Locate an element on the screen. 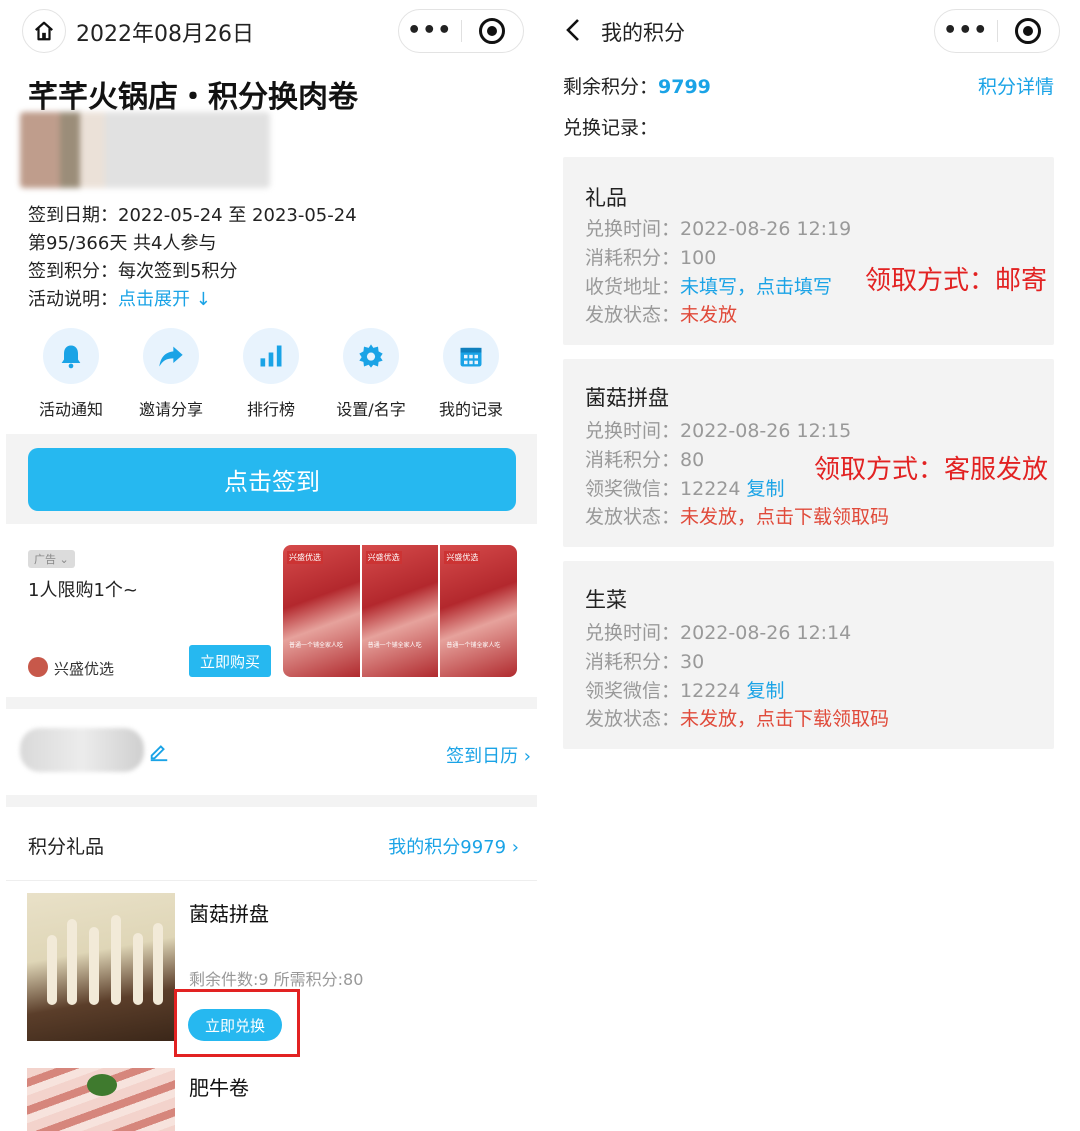  record-cost: 消耗积分：100 is located at coordinates (650, 256).